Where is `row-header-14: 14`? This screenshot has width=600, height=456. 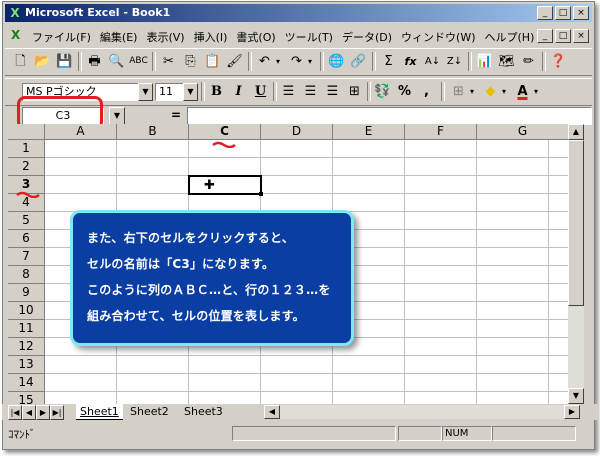 row-header-14: 14 is located at coordinates (26, 383).